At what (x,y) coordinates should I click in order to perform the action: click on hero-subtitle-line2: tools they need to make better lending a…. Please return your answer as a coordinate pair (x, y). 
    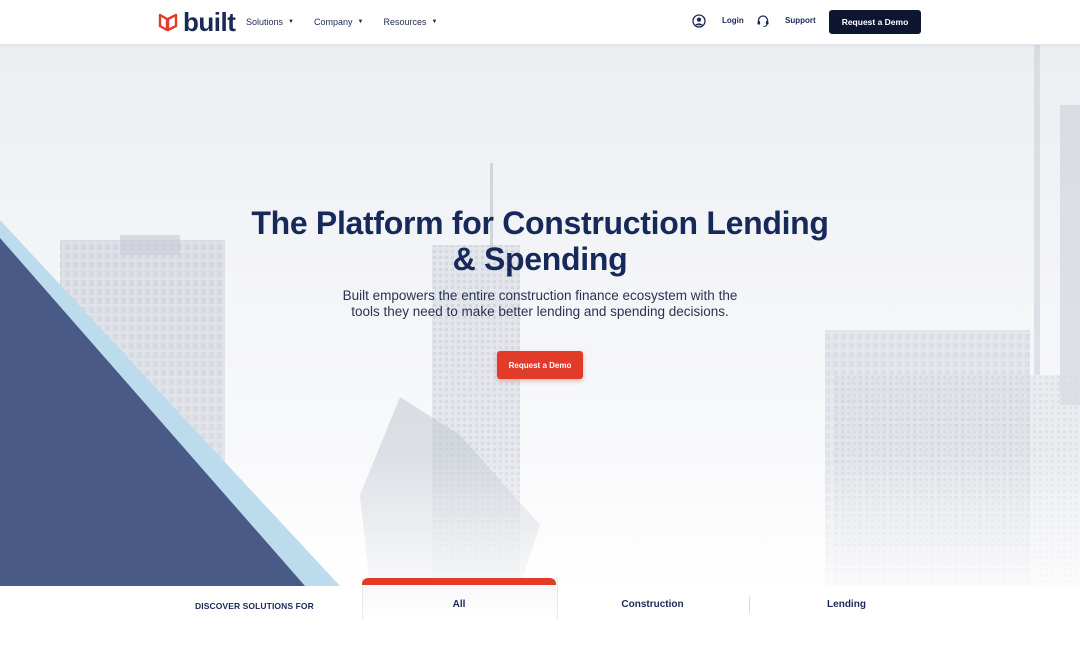
    Looking at the image, I should click on (540, 311).